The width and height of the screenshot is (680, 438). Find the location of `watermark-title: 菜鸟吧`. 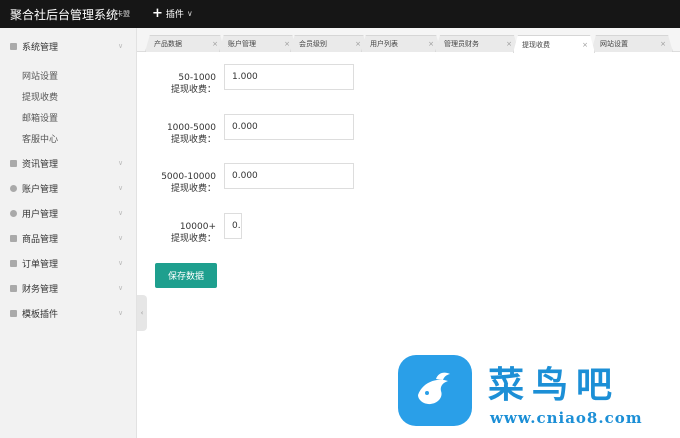

watermark-title: 菜鸟吧 is located at coordinates (554, 385).